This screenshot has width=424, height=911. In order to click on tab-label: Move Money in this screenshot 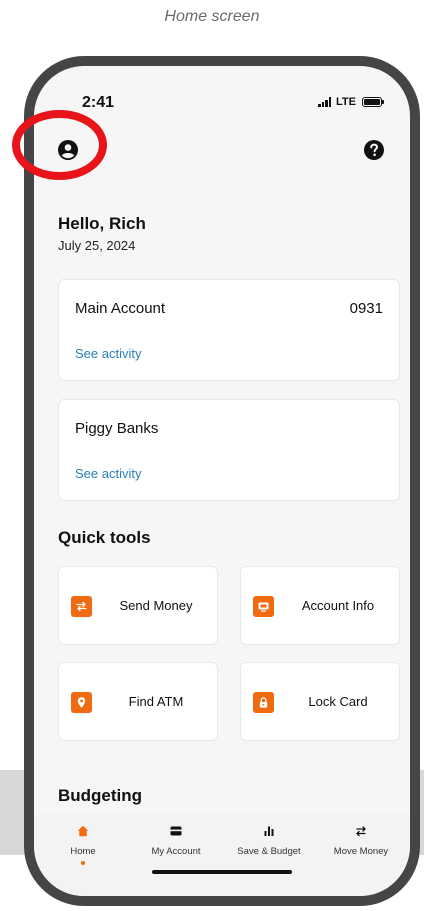, I will do `click(361, 851)`.